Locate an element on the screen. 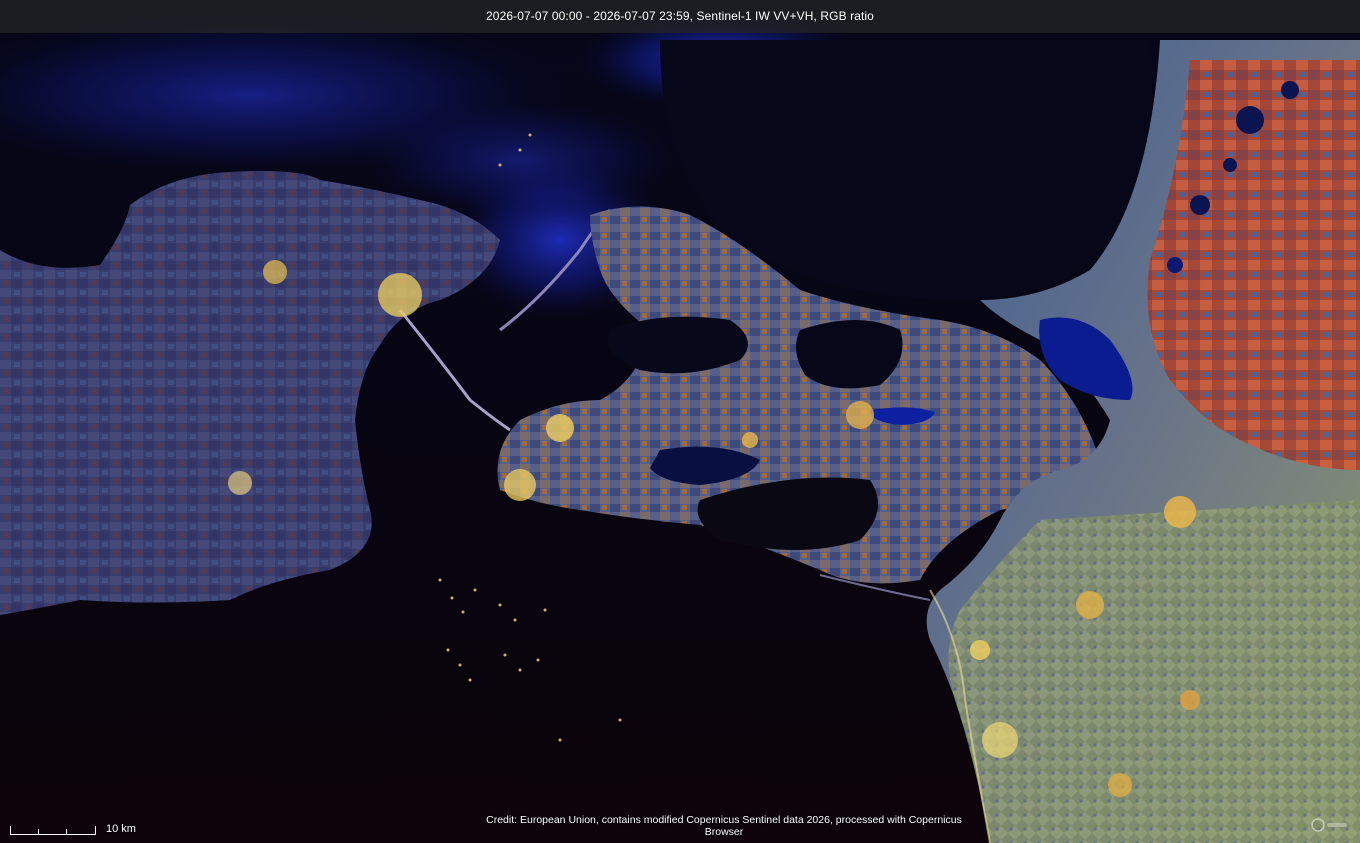 This screenshot has width=1360, height=843. copernicus-logo-icon is located at coordinates (1330, 826).